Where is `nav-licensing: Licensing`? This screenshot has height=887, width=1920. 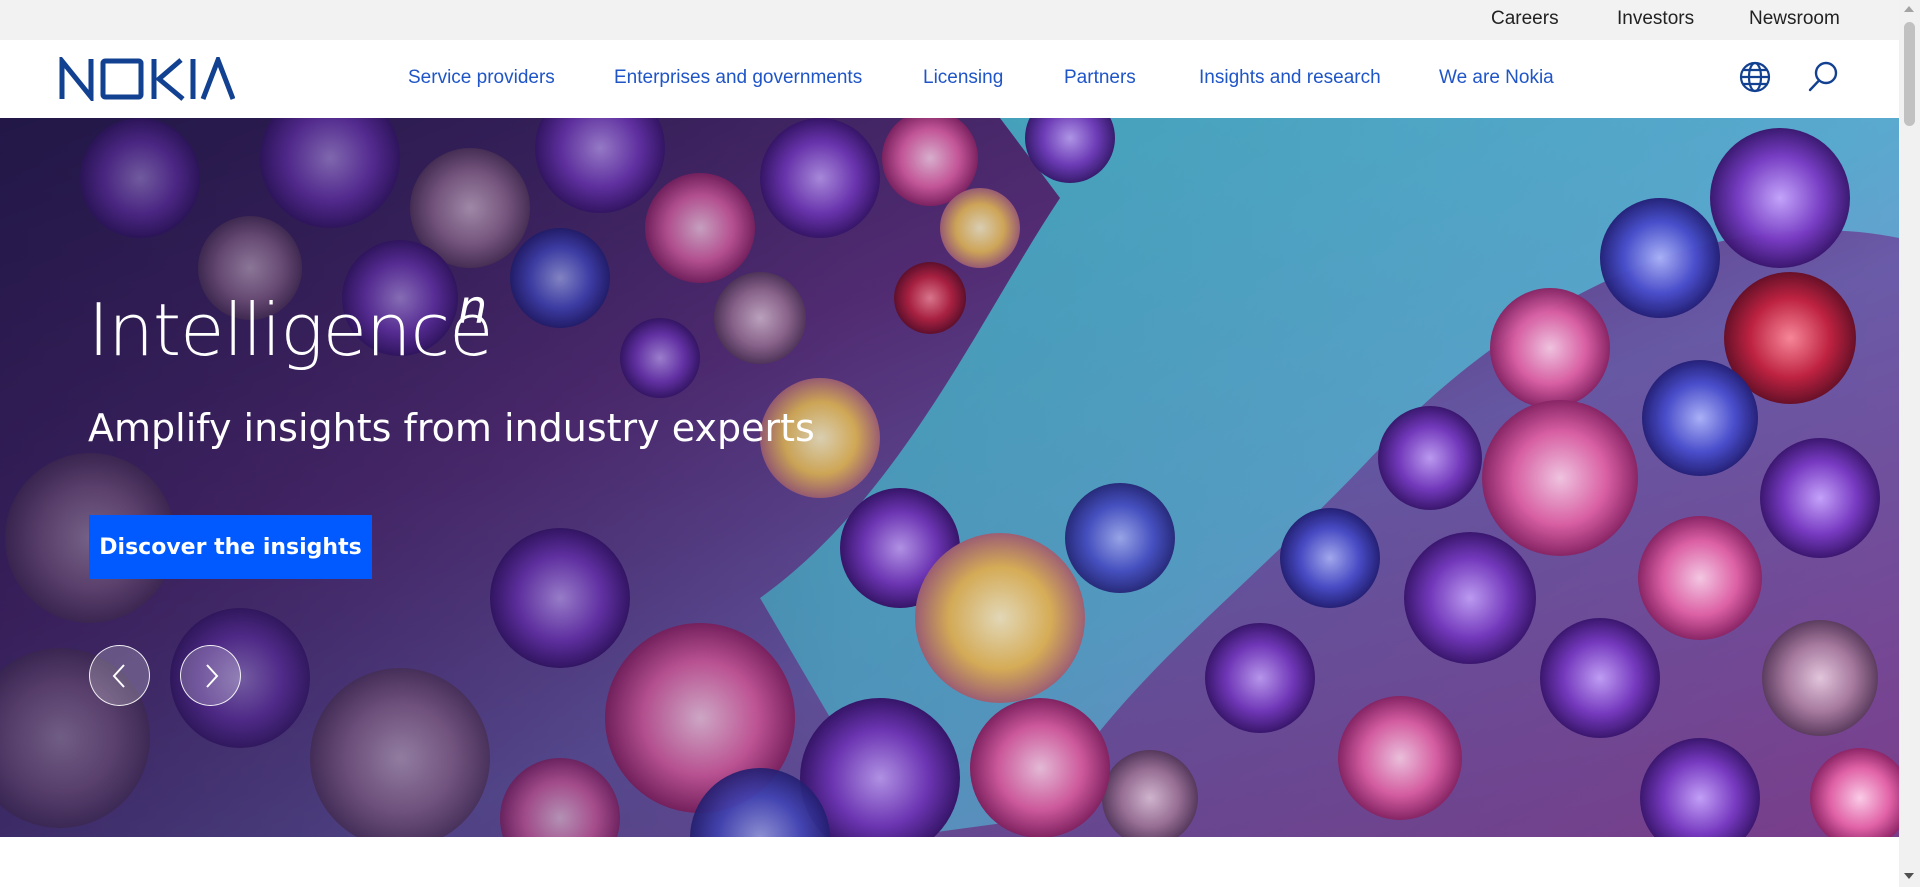 nav-licensing: Licensing is located at coordinates (963, 78).